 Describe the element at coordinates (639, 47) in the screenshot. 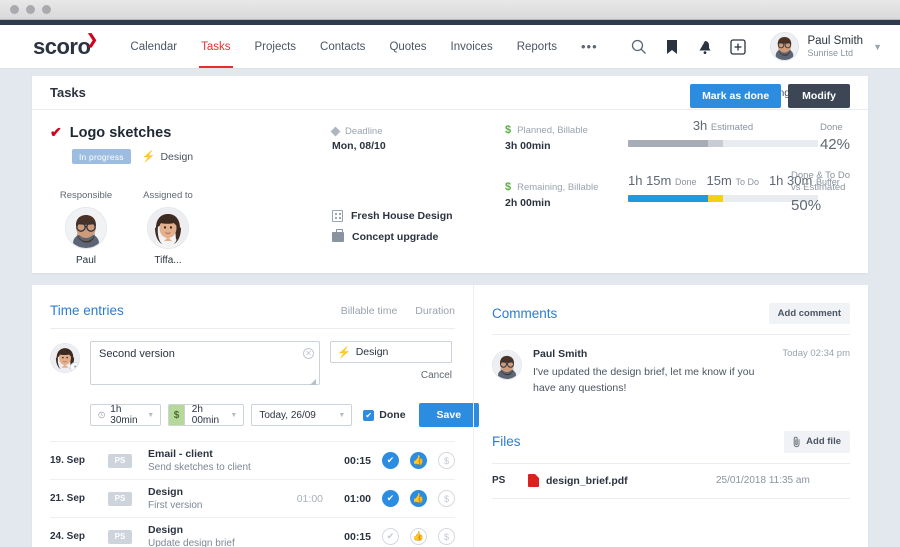

I see `search-icon` at that location.